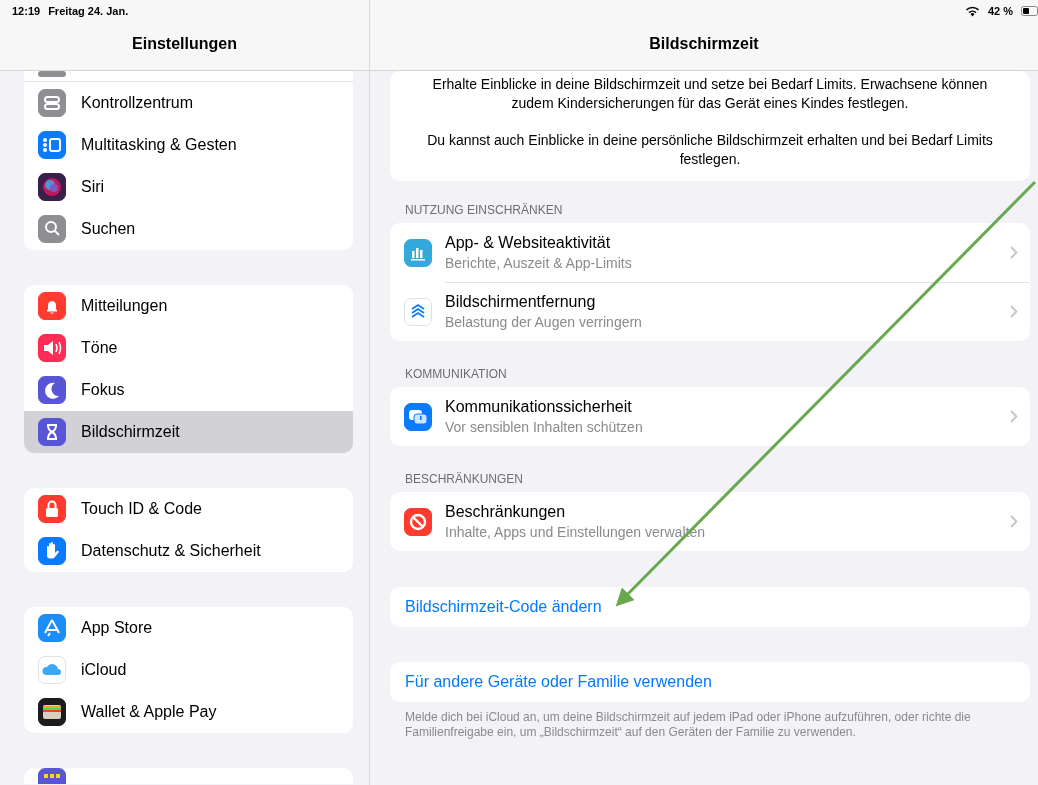 This screenshot has width=1038, height=785. Describe the element at coordinates (539, 262) in the screenshot. I see `row-subtitle: Berichte, Auszeit & App-Limits` at that location.